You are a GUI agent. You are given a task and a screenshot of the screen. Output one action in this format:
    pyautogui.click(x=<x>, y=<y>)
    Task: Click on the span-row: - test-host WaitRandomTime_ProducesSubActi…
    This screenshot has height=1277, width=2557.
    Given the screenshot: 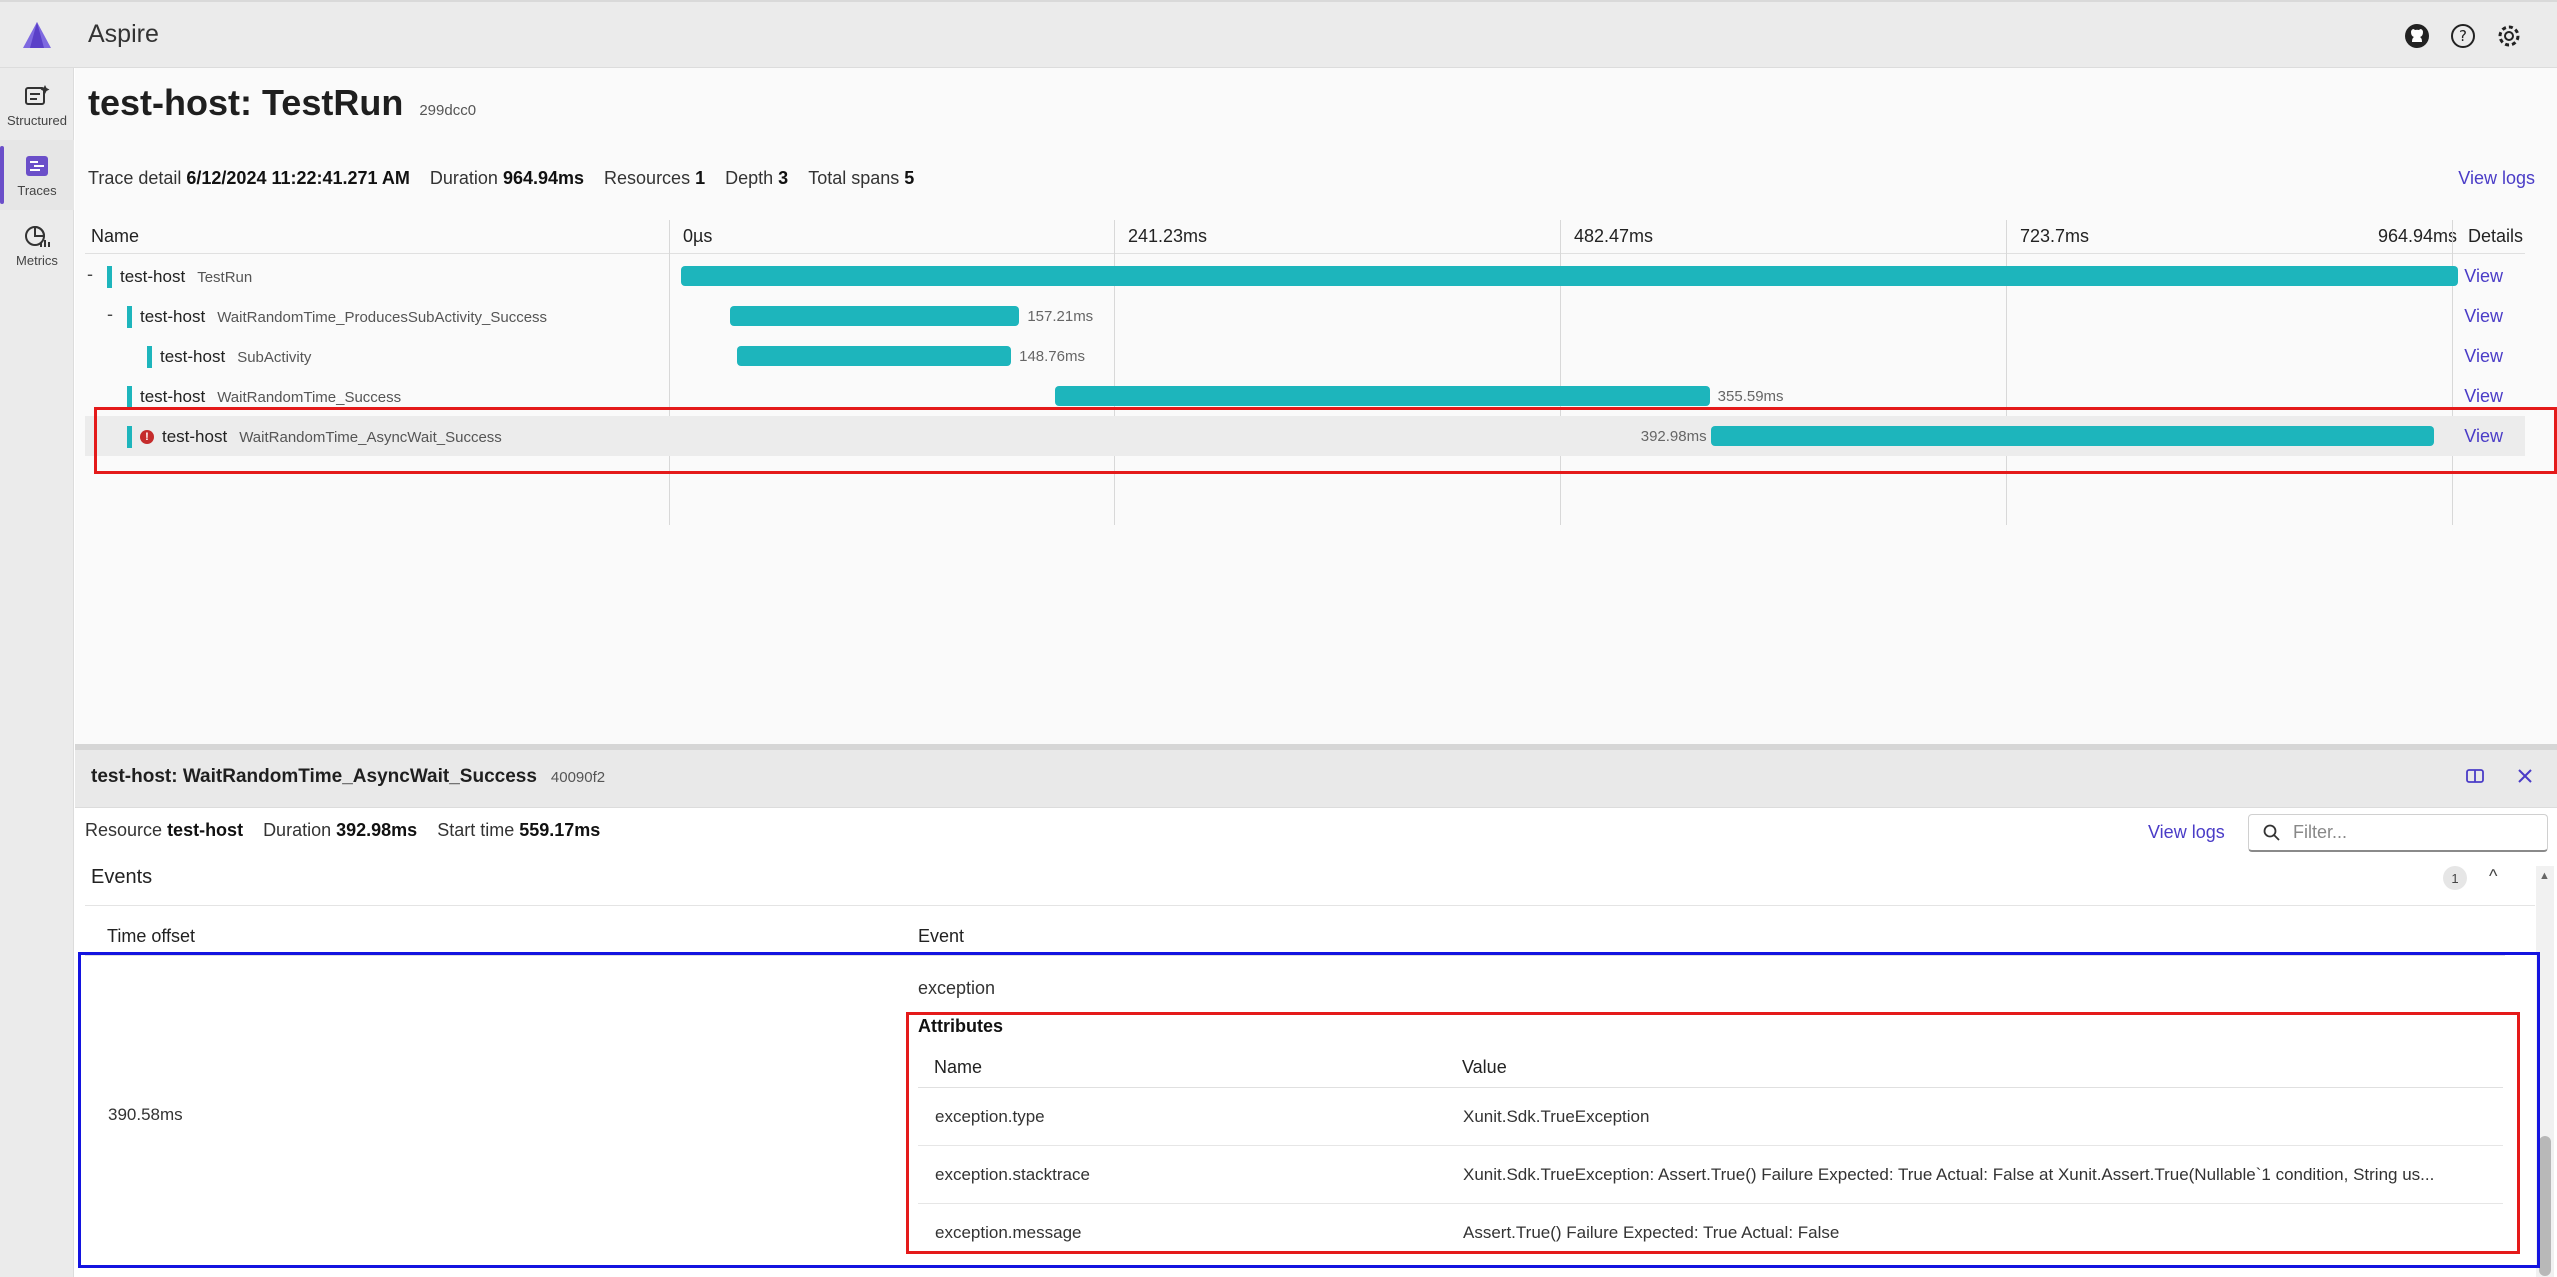 What is the action you would take?
    pyautogui.click(x=1305, y=316)
    